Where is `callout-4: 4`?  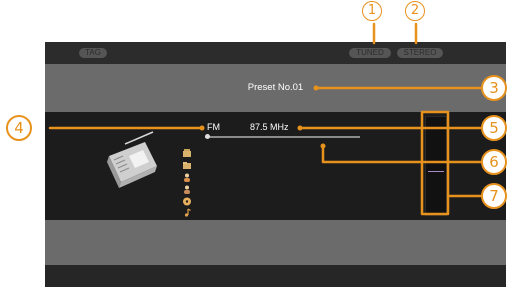 callout-4: 4 is located at coordinates (19, 128).